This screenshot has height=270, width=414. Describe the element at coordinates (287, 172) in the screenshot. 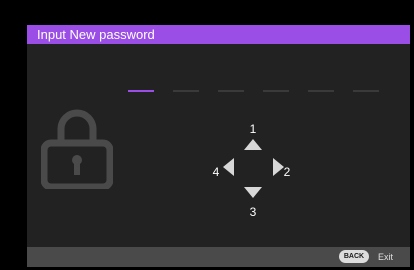

I see `keypad-label-2: 2` at that location.